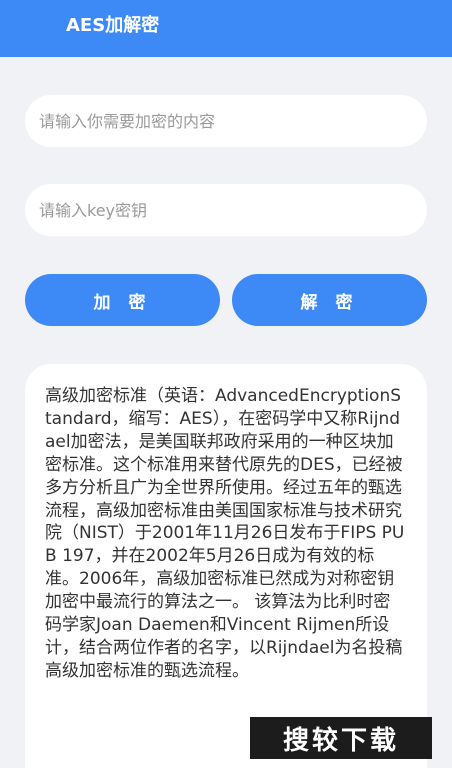  What do you see at coordinates (233, 210) in the screenshot?
I see `key-input` at bounding box center [233, 210].